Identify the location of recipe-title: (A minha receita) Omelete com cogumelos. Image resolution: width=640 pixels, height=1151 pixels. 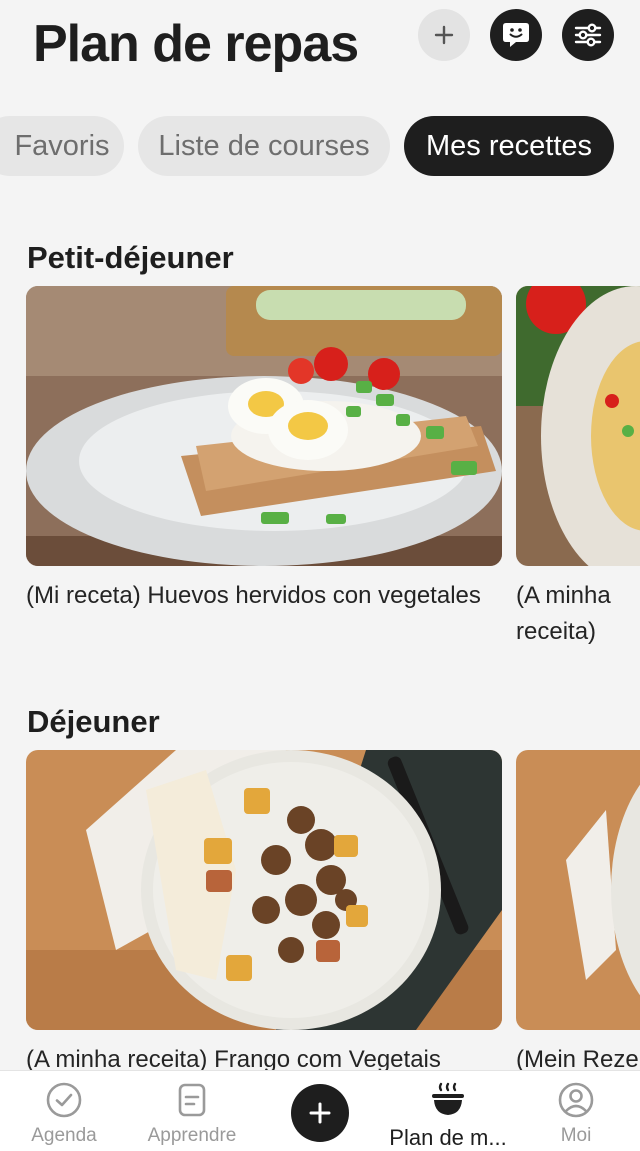
(578, 614).